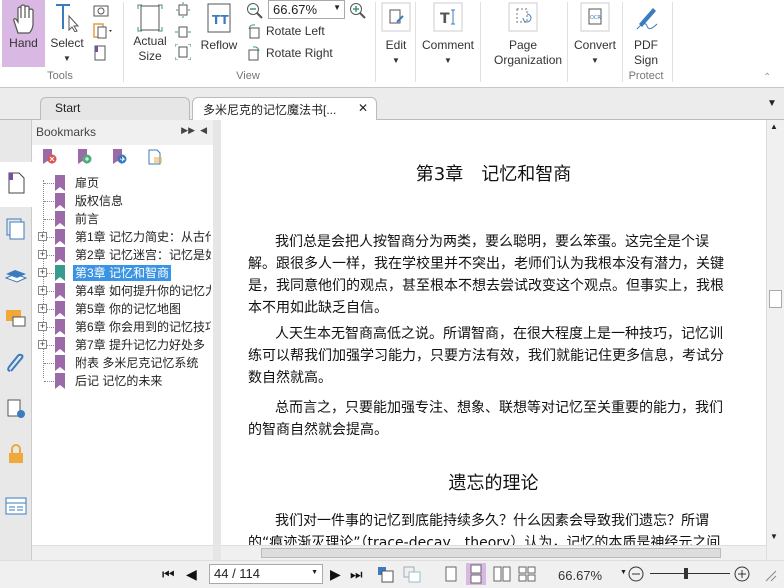  What do you see at coordinates (493, 483) in the screenshot?
I see `section-title: 遗忘的理论` at bounding box center [493, 483].